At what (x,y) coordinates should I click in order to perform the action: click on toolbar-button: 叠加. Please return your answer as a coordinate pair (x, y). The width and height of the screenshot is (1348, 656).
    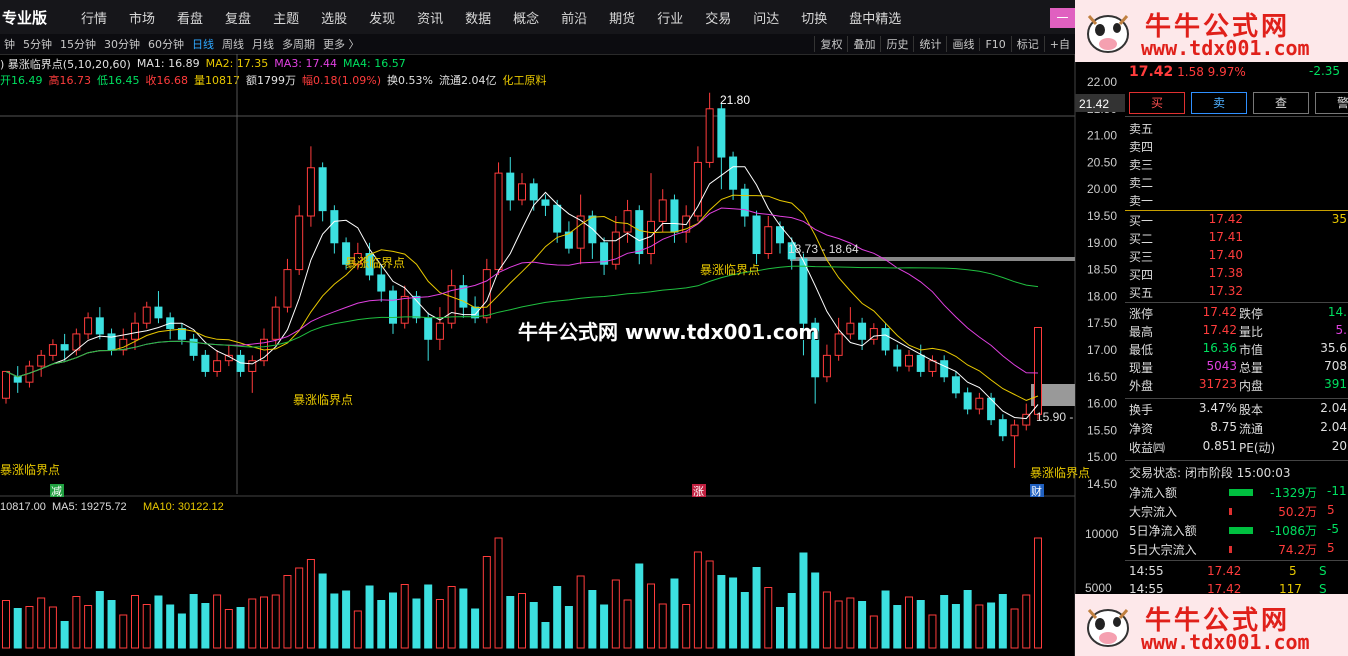
    Looking at the image, I should click on (863, 44).